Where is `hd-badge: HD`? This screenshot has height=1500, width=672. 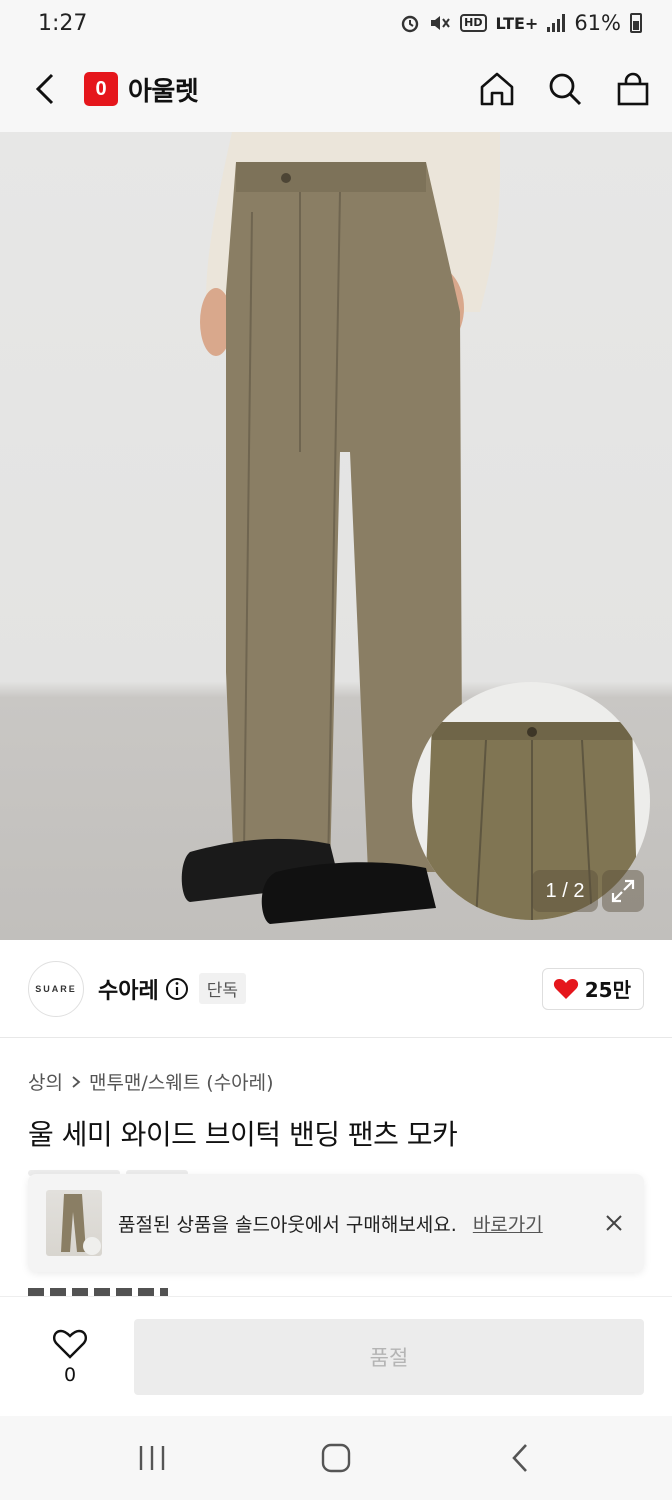
hd-badge: HD is located at coordinates (473, 23).